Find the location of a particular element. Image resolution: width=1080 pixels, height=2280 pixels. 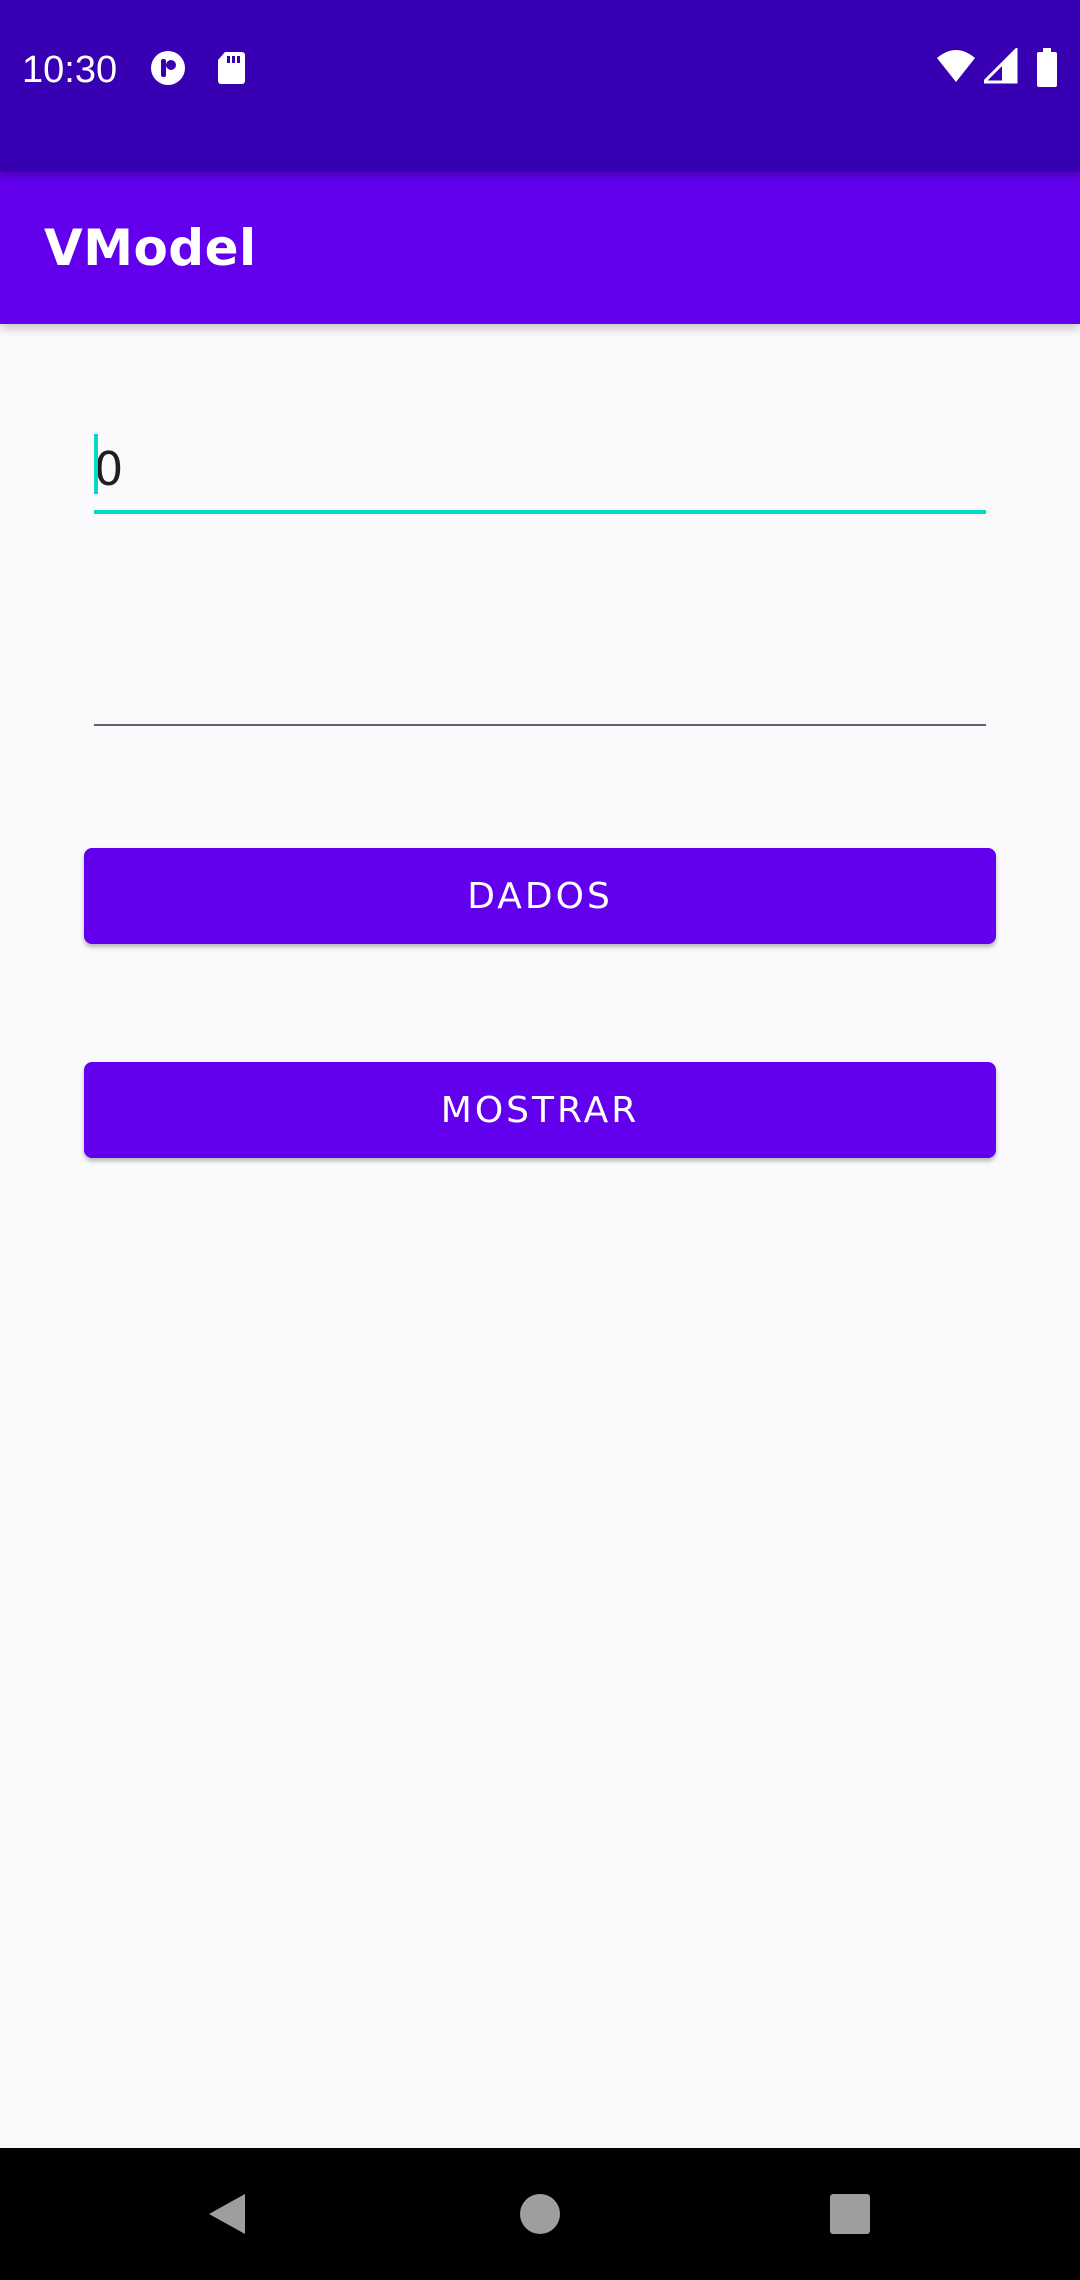

app-bar: VModel is located at coordinates (540, 248).